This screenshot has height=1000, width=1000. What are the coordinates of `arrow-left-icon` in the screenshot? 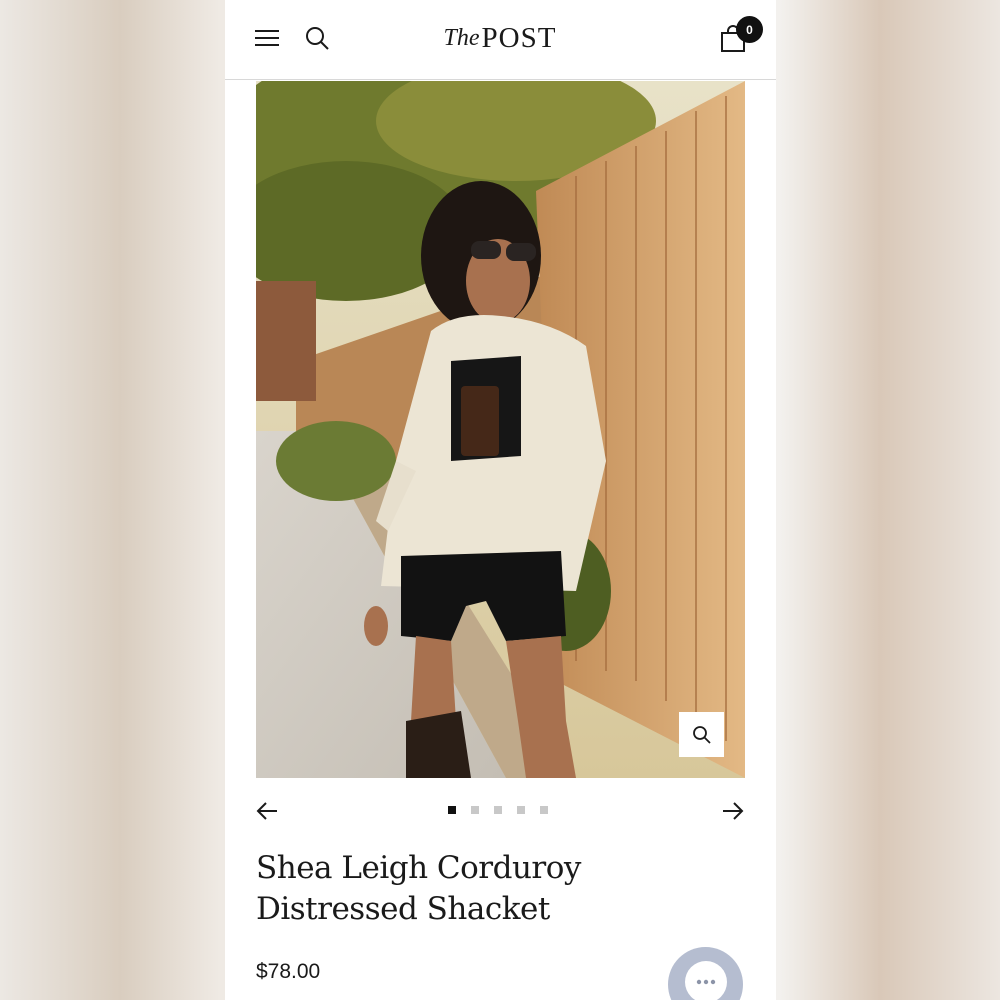 It's located at (267, 811).